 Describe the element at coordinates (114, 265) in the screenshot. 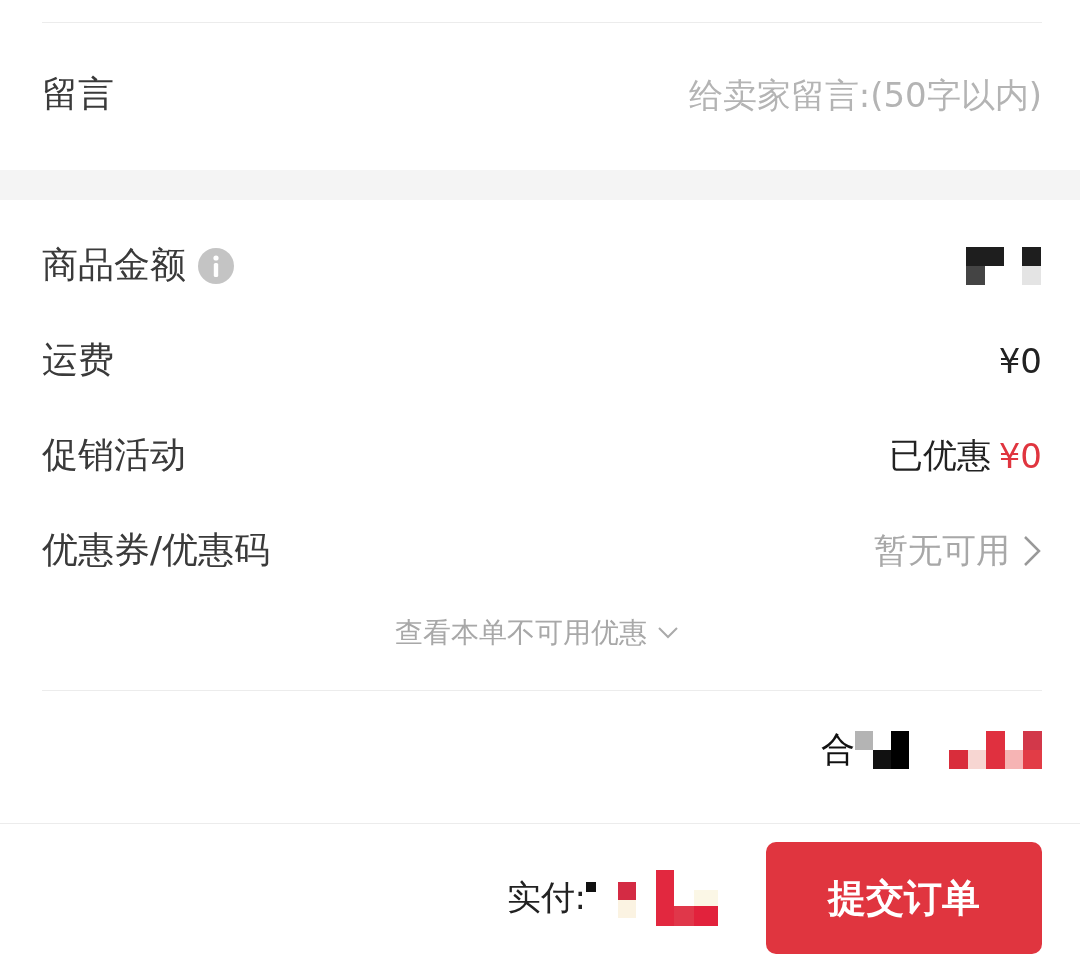

I see `row-label: 商品金额` at that location.